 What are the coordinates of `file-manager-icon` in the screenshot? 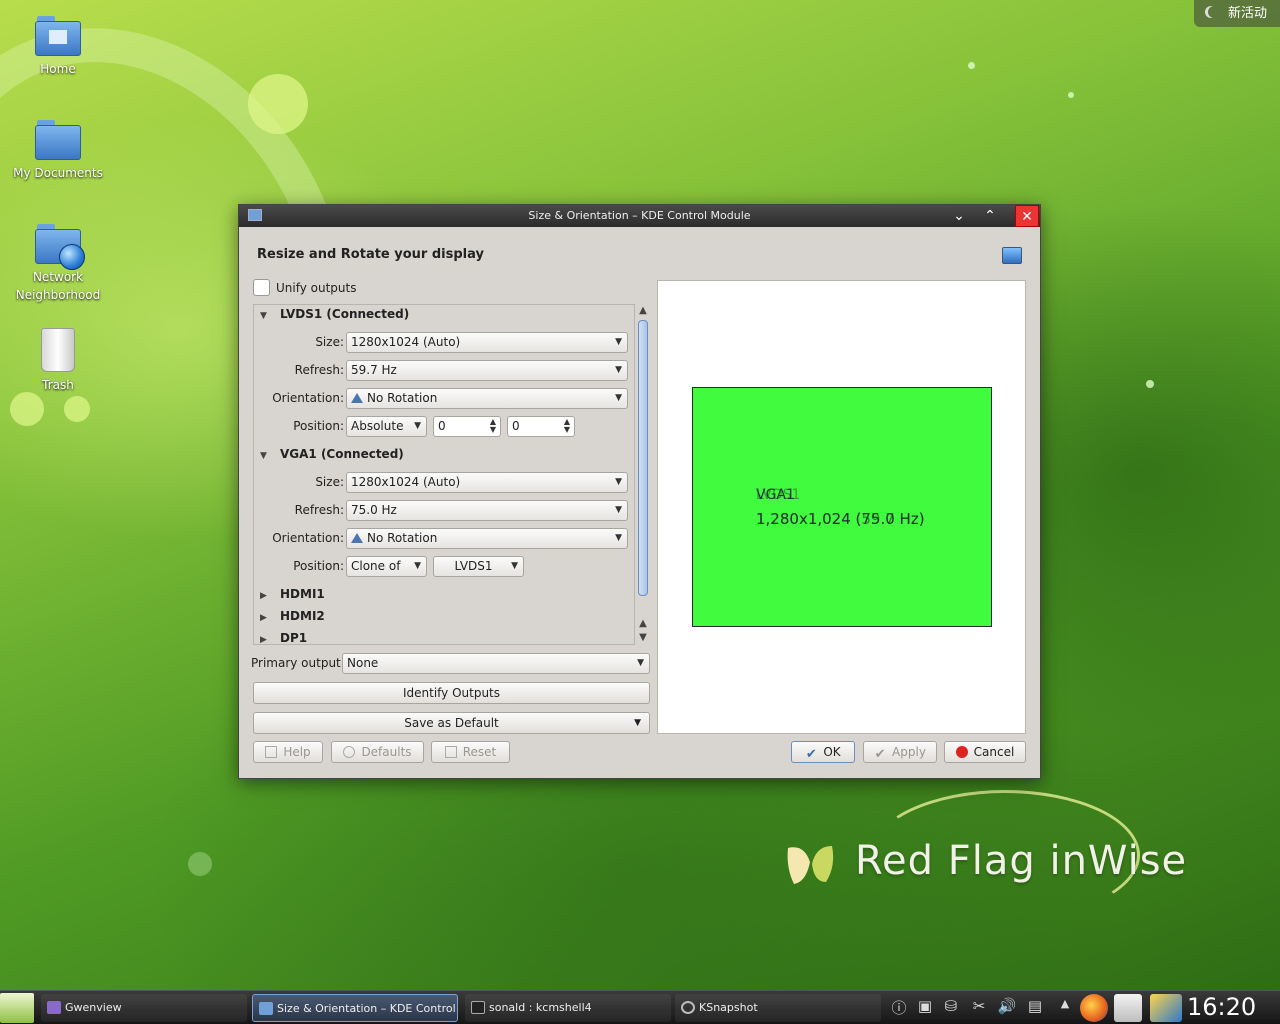 It's located at (1128, 1008).